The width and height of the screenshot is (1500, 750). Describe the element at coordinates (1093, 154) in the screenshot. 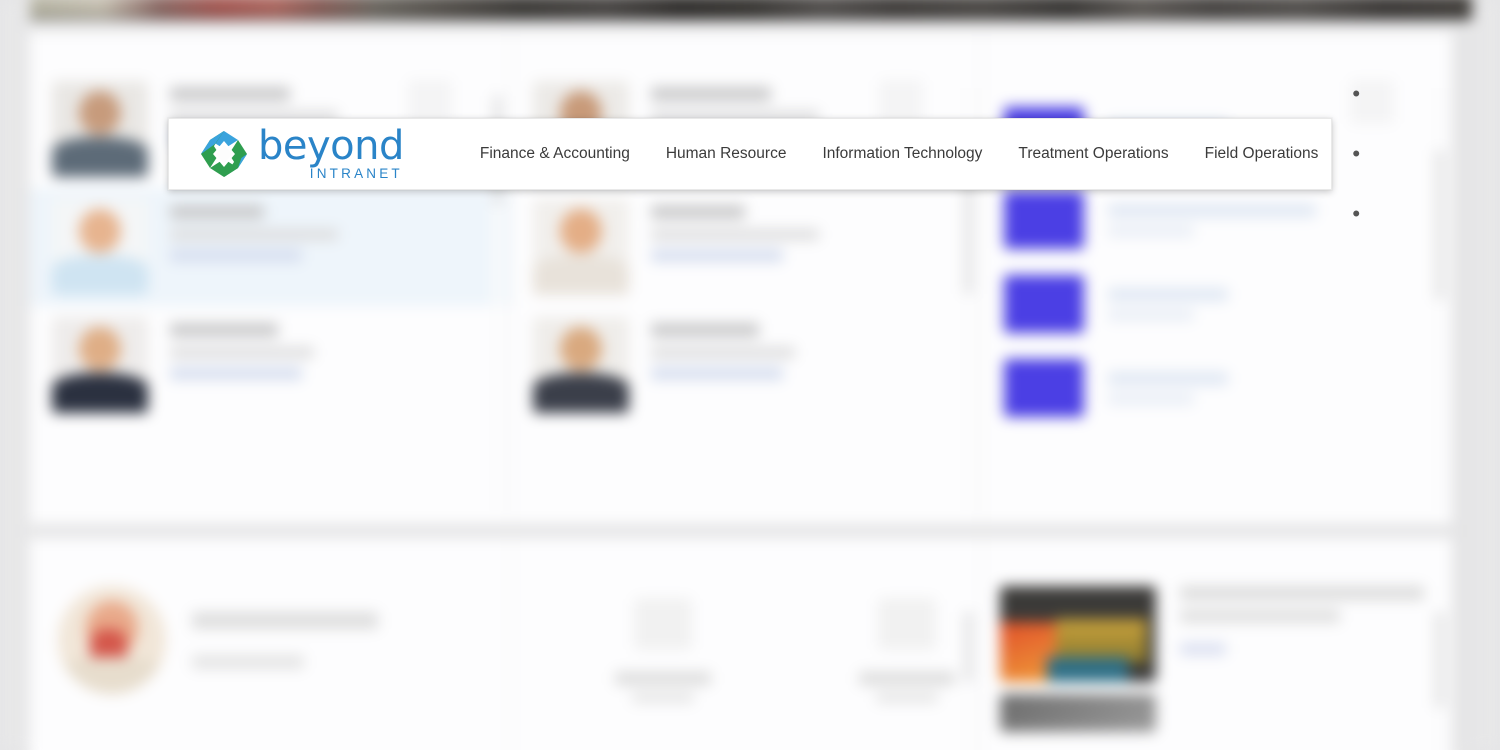

I see `nav-item-treatment-operations: Treatment Operations` at that location.